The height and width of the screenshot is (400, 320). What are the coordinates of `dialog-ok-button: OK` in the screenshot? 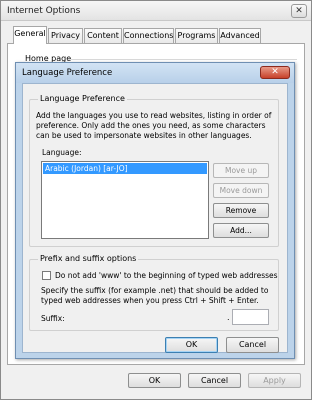 It's located at (191, 345).